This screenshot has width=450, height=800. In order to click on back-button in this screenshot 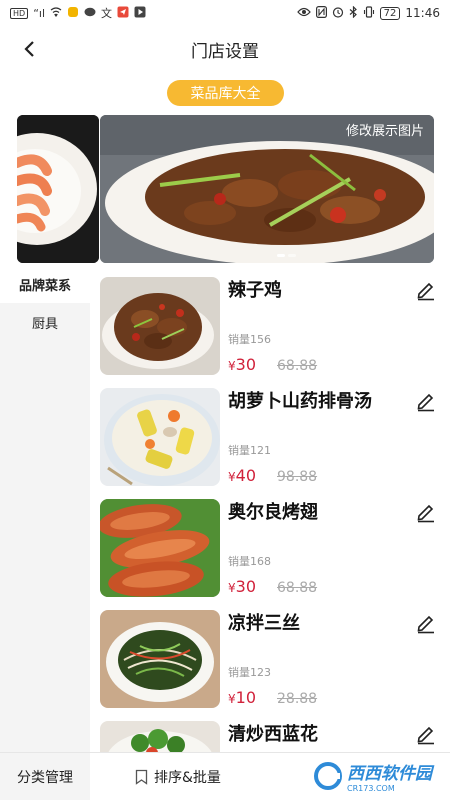, I will do `click(29, 49)`.